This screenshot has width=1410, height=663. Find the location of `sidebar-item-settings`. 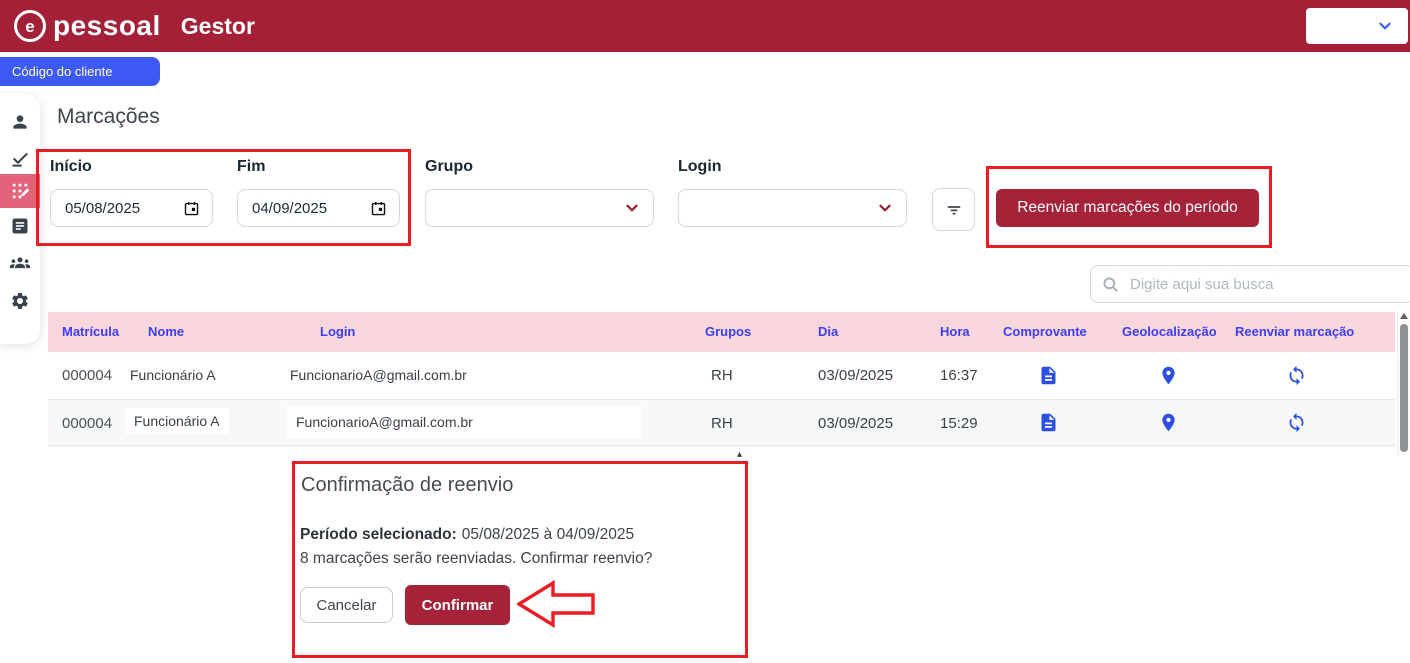

sidebar-item-settings is located at coordinates (20, 301).